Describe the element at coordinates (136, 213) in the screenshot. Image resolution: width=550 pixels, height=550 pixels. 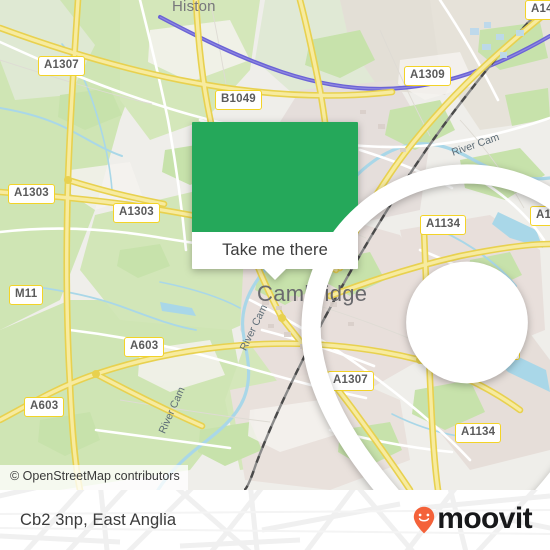
I see `road-shield-a1303-e: A1303` at that location.